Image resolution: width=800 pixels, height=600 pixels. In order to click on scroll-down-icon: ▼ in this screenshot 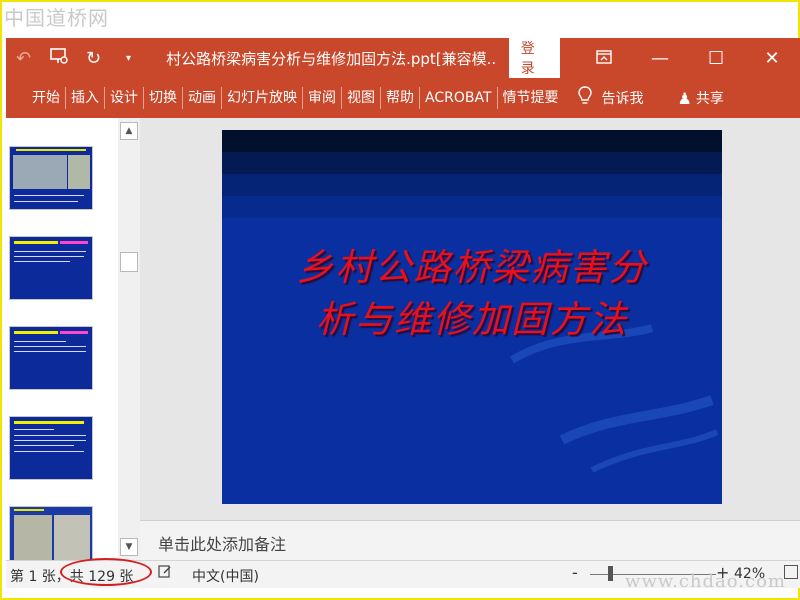, I will do `click(129, 547)`.